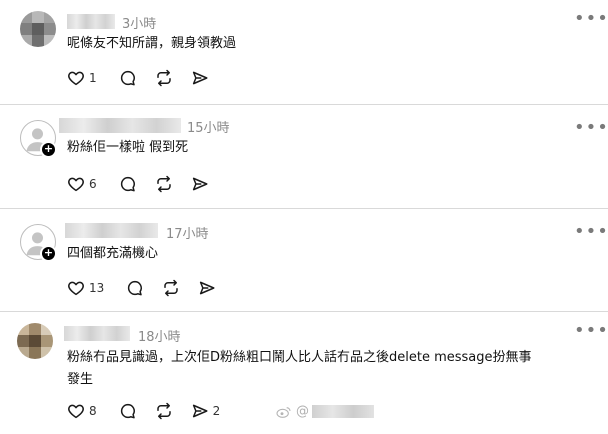  What do you see at coordinates (159, 337) in the screenshot?
I see `post-time: 18小時` at bounding box center [159, 337].